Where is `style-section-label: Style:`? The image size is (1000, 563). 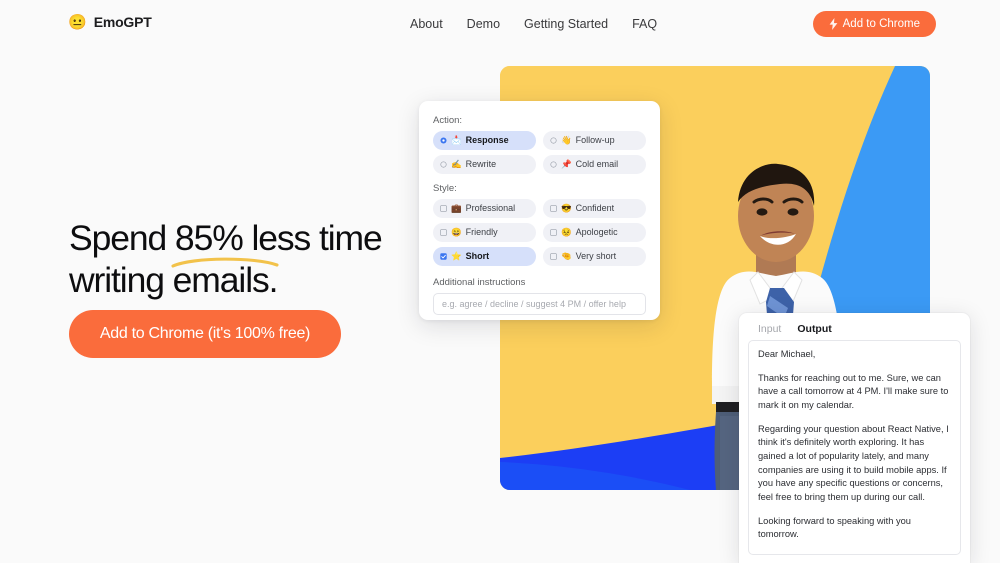
style-section-label: Style: is located at coordinates (445, 188).